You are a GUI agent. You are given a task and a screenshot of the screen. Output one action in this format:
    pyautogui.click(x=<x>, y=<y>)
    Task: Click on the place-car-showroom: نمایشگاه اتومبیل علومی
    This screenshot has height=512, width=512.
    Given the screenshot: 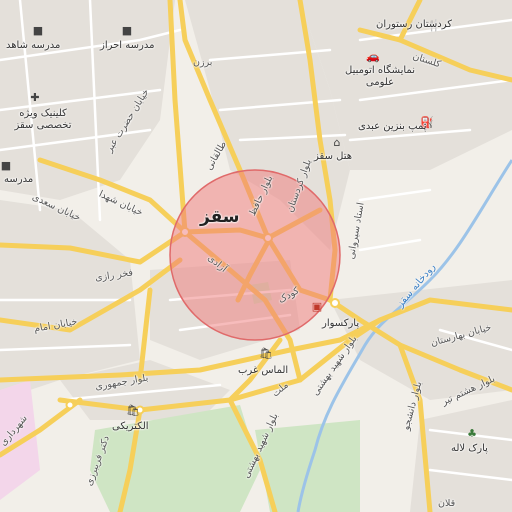 What is the action you would take?
    pyautogui.click(x=380, y=77)
    